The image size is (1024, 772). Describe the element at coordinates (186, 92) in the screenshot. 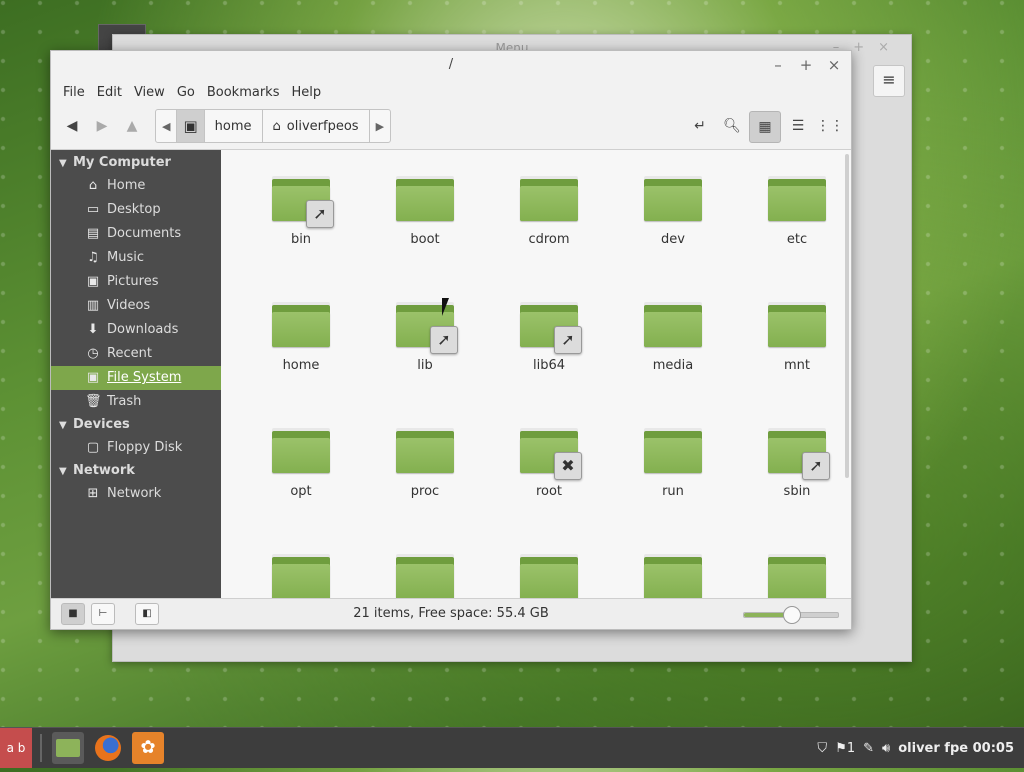

I see `menu-go: Go` at that location.